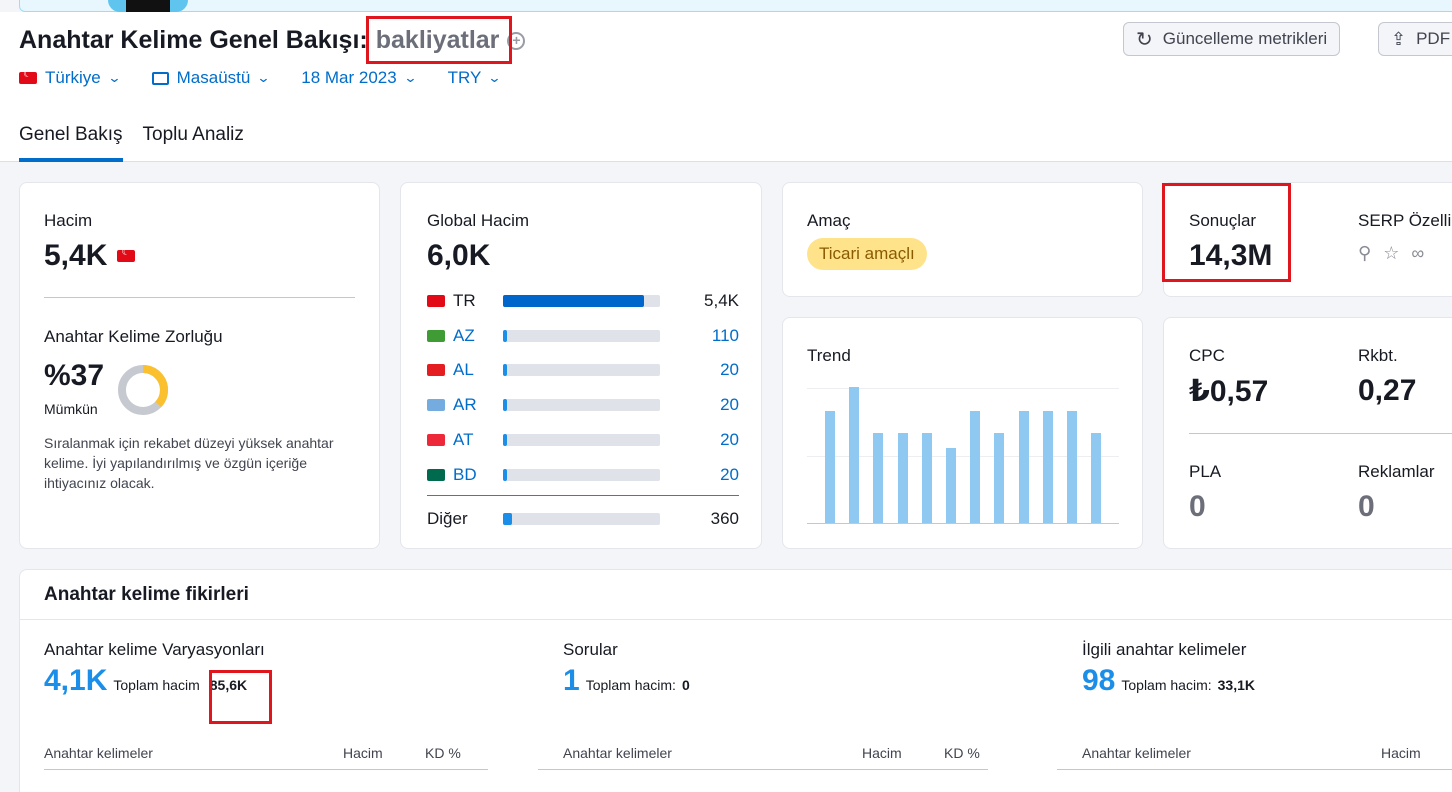 This screenshot has width=1452, height=792. What do you see at coordinates (143, 390) in the screenshot?
I see `kd-donut-chart` at bounding box center [143, 390].